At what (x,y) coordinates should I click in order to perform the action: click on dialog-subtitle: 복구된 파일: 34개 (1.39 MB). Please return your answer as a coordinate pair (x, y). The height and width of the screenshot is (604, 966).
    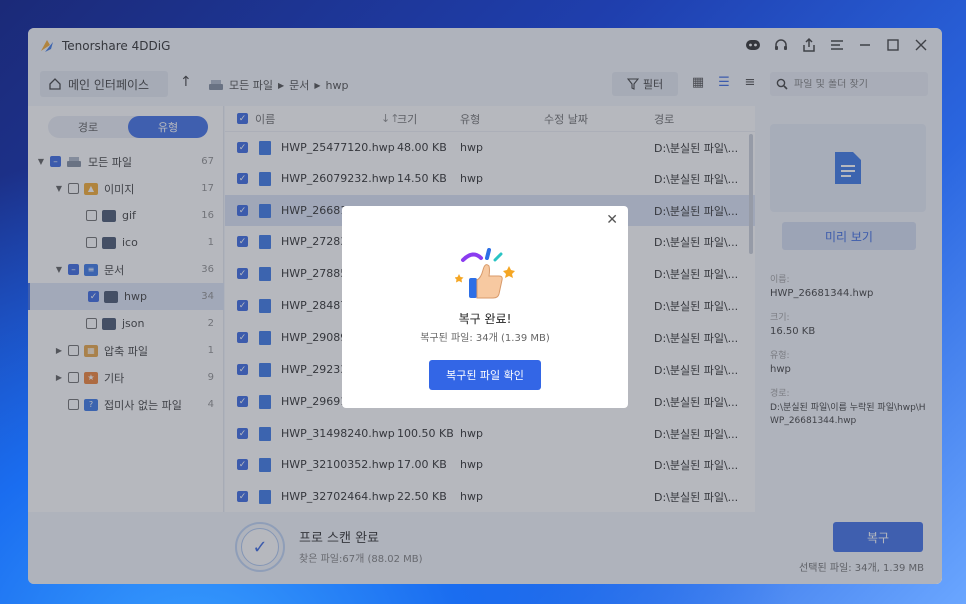
    Looking at the image, I should click on (485, 338).